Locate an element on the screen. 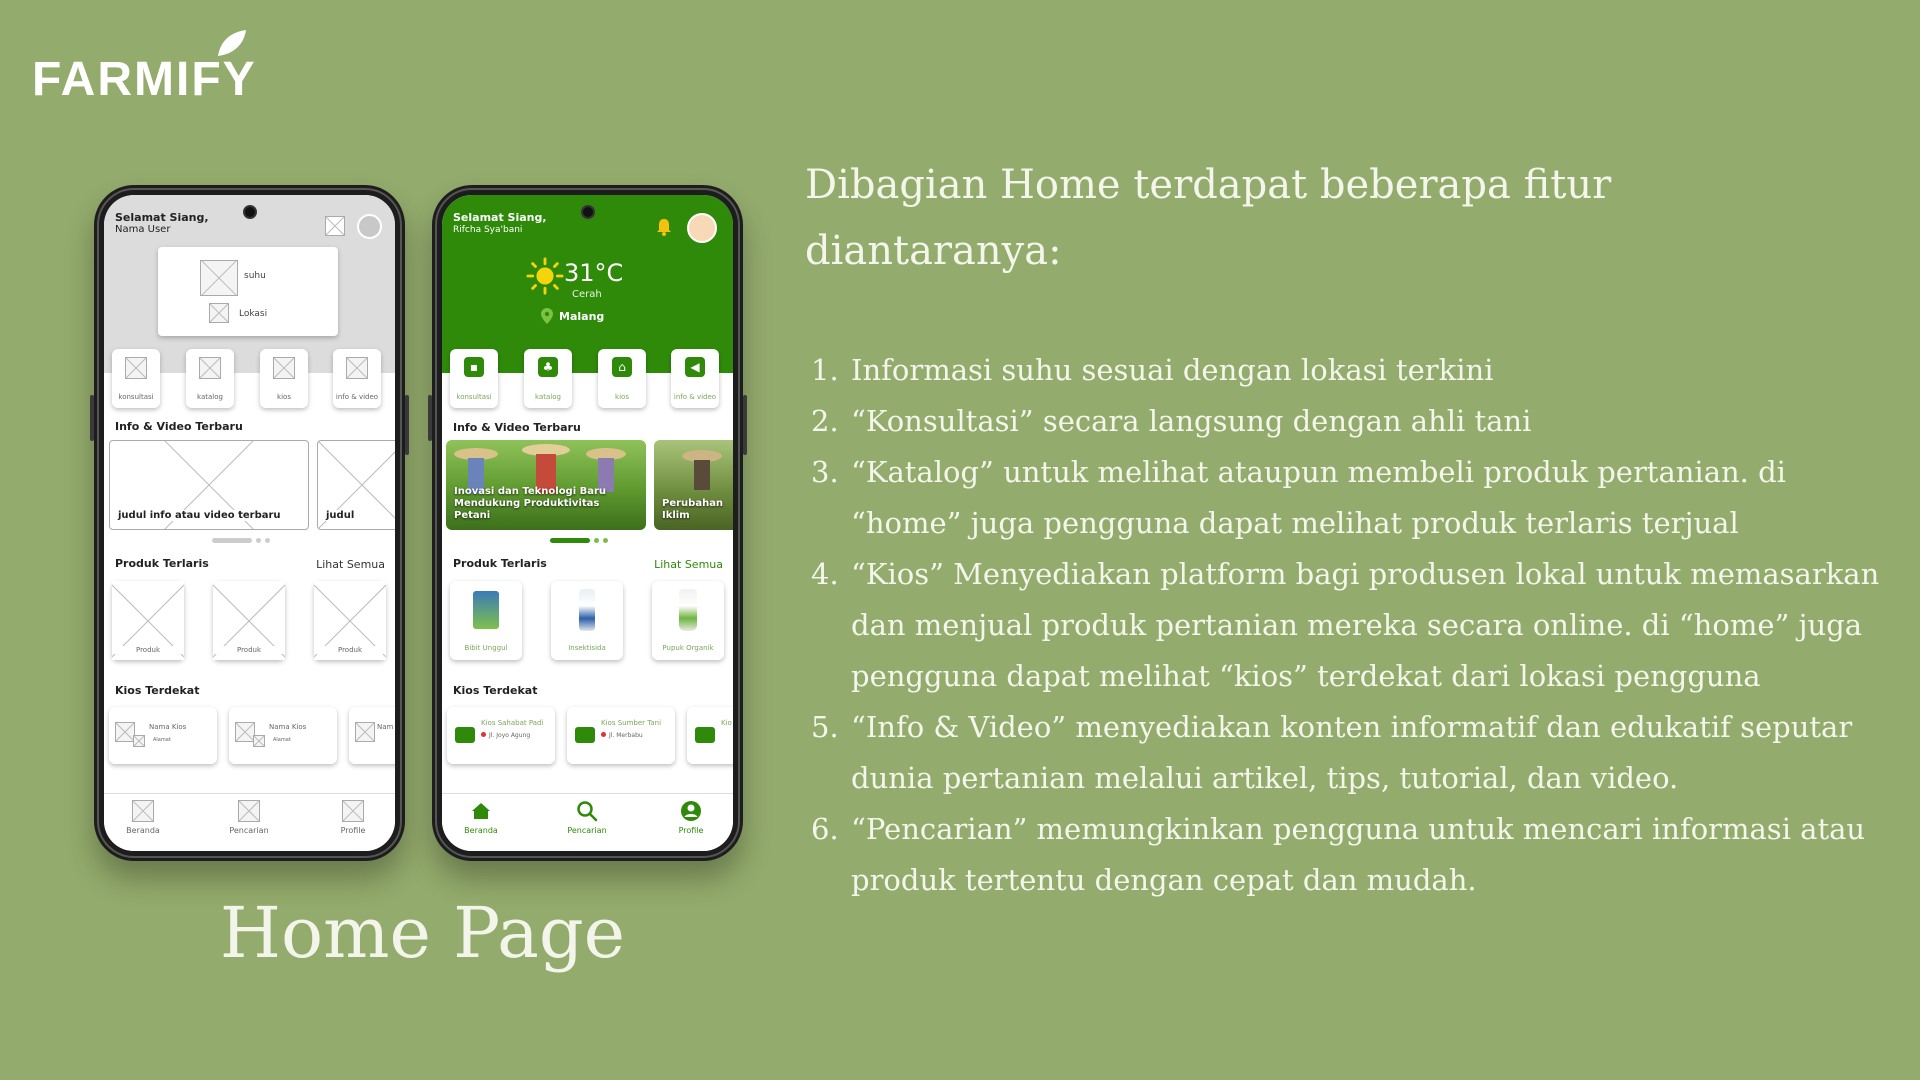 The width and height of the screenshot is (1920, 1080). sprout-icon: ♣ is located at coordinates (548, 367).